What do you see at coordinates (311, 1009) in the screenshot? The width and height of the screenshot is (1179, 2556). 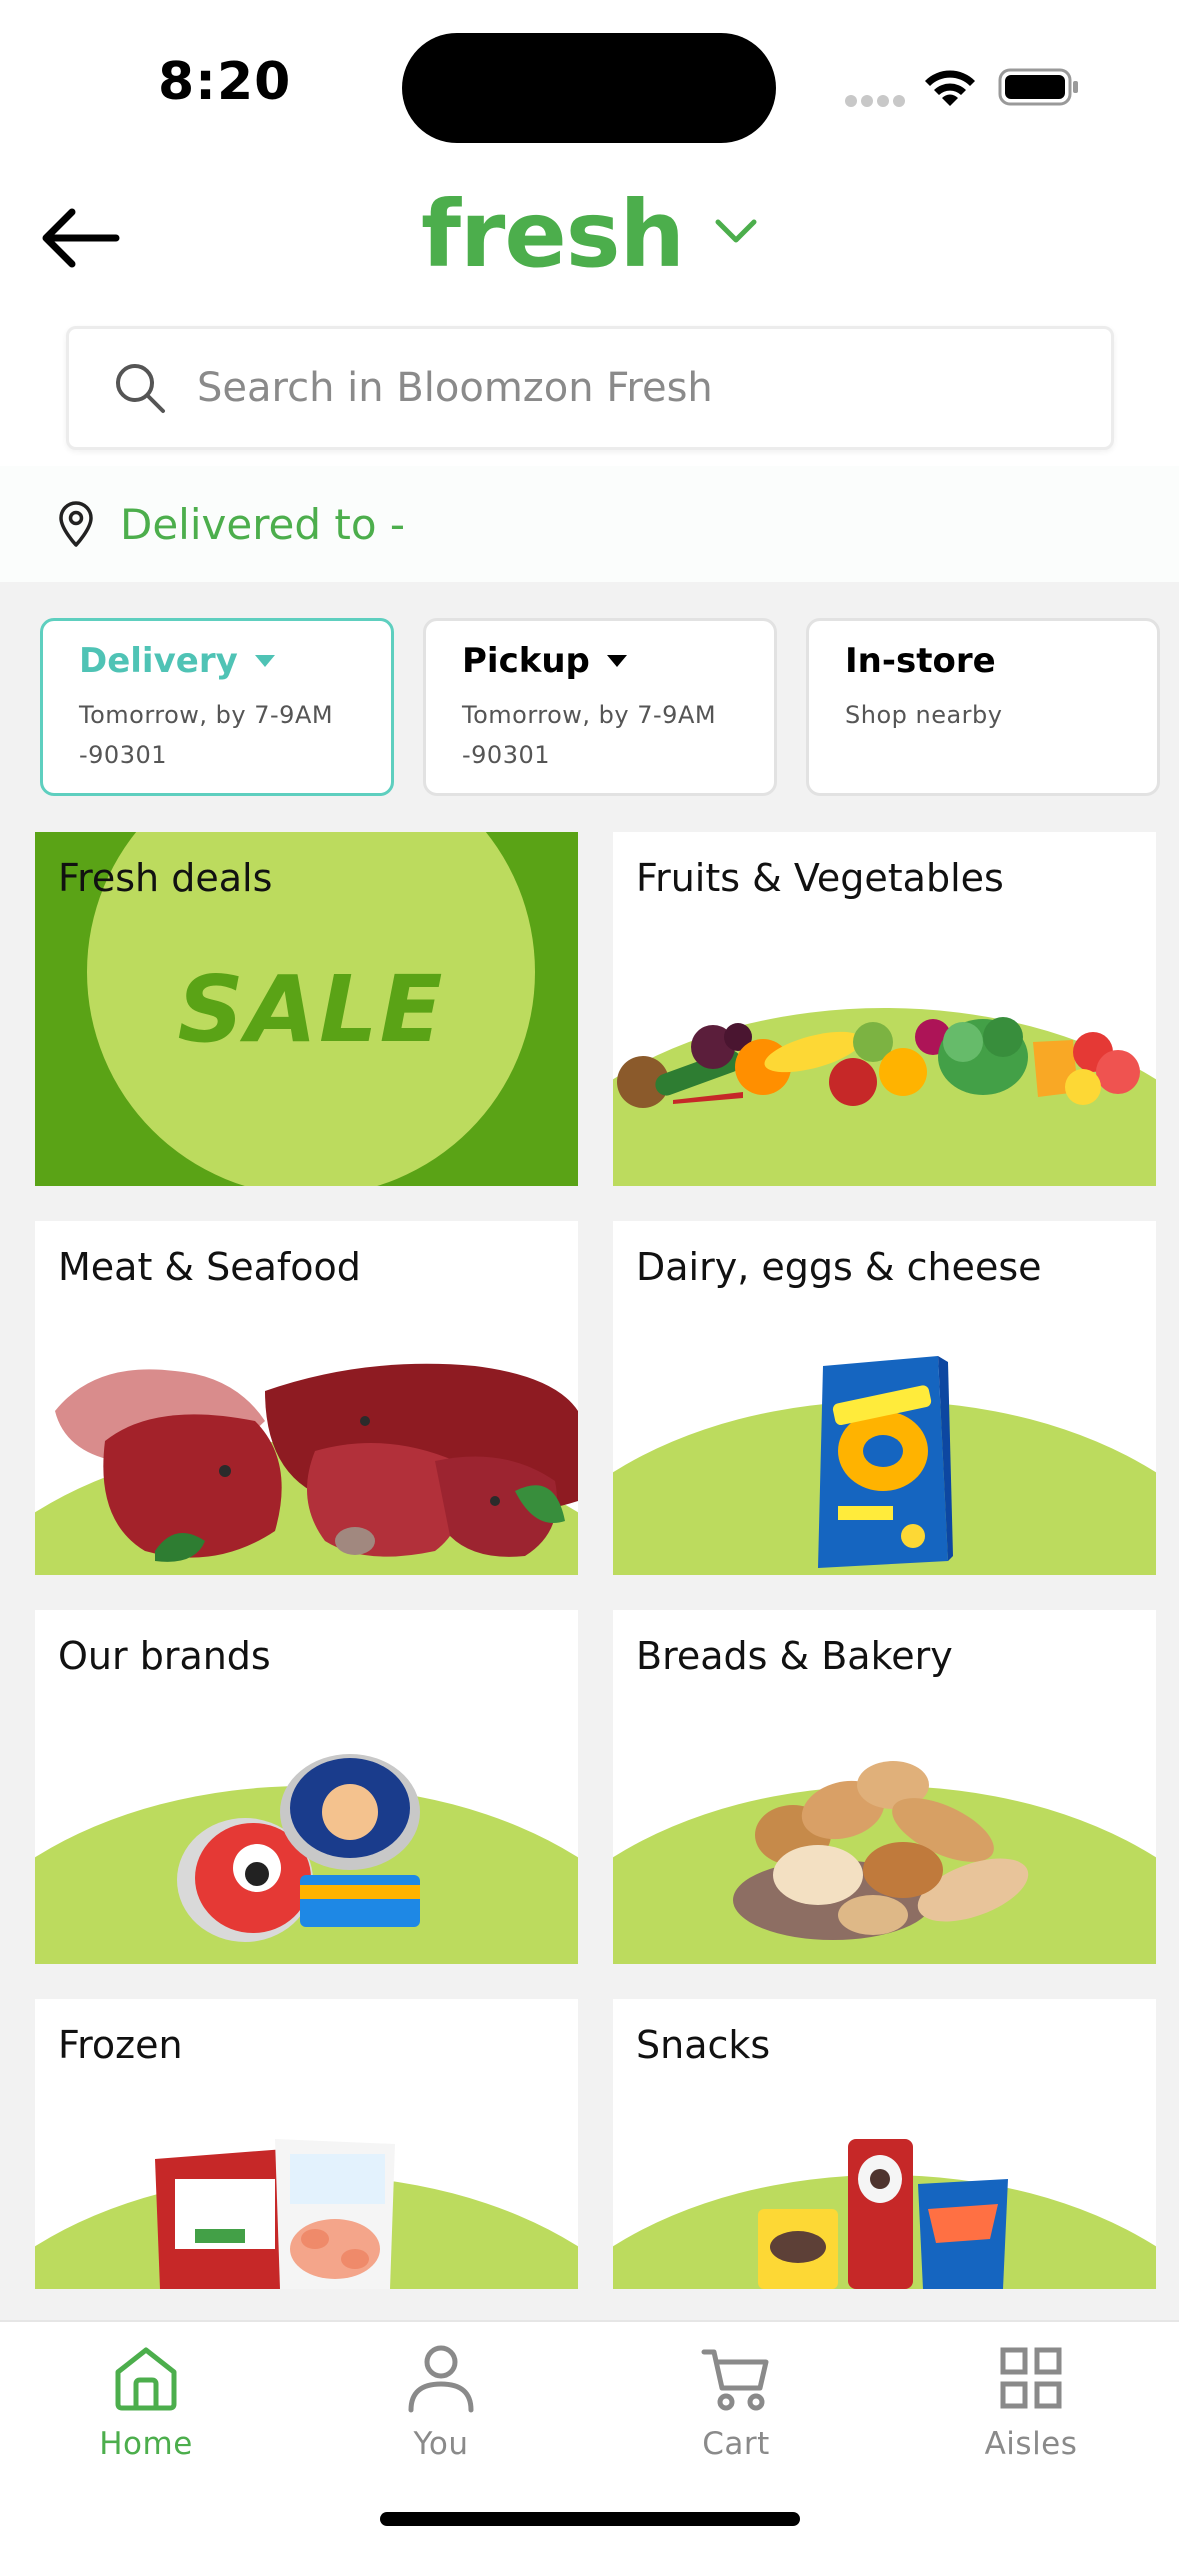 I see `sale-badge: SALE` at bounding box center [311, 1009].